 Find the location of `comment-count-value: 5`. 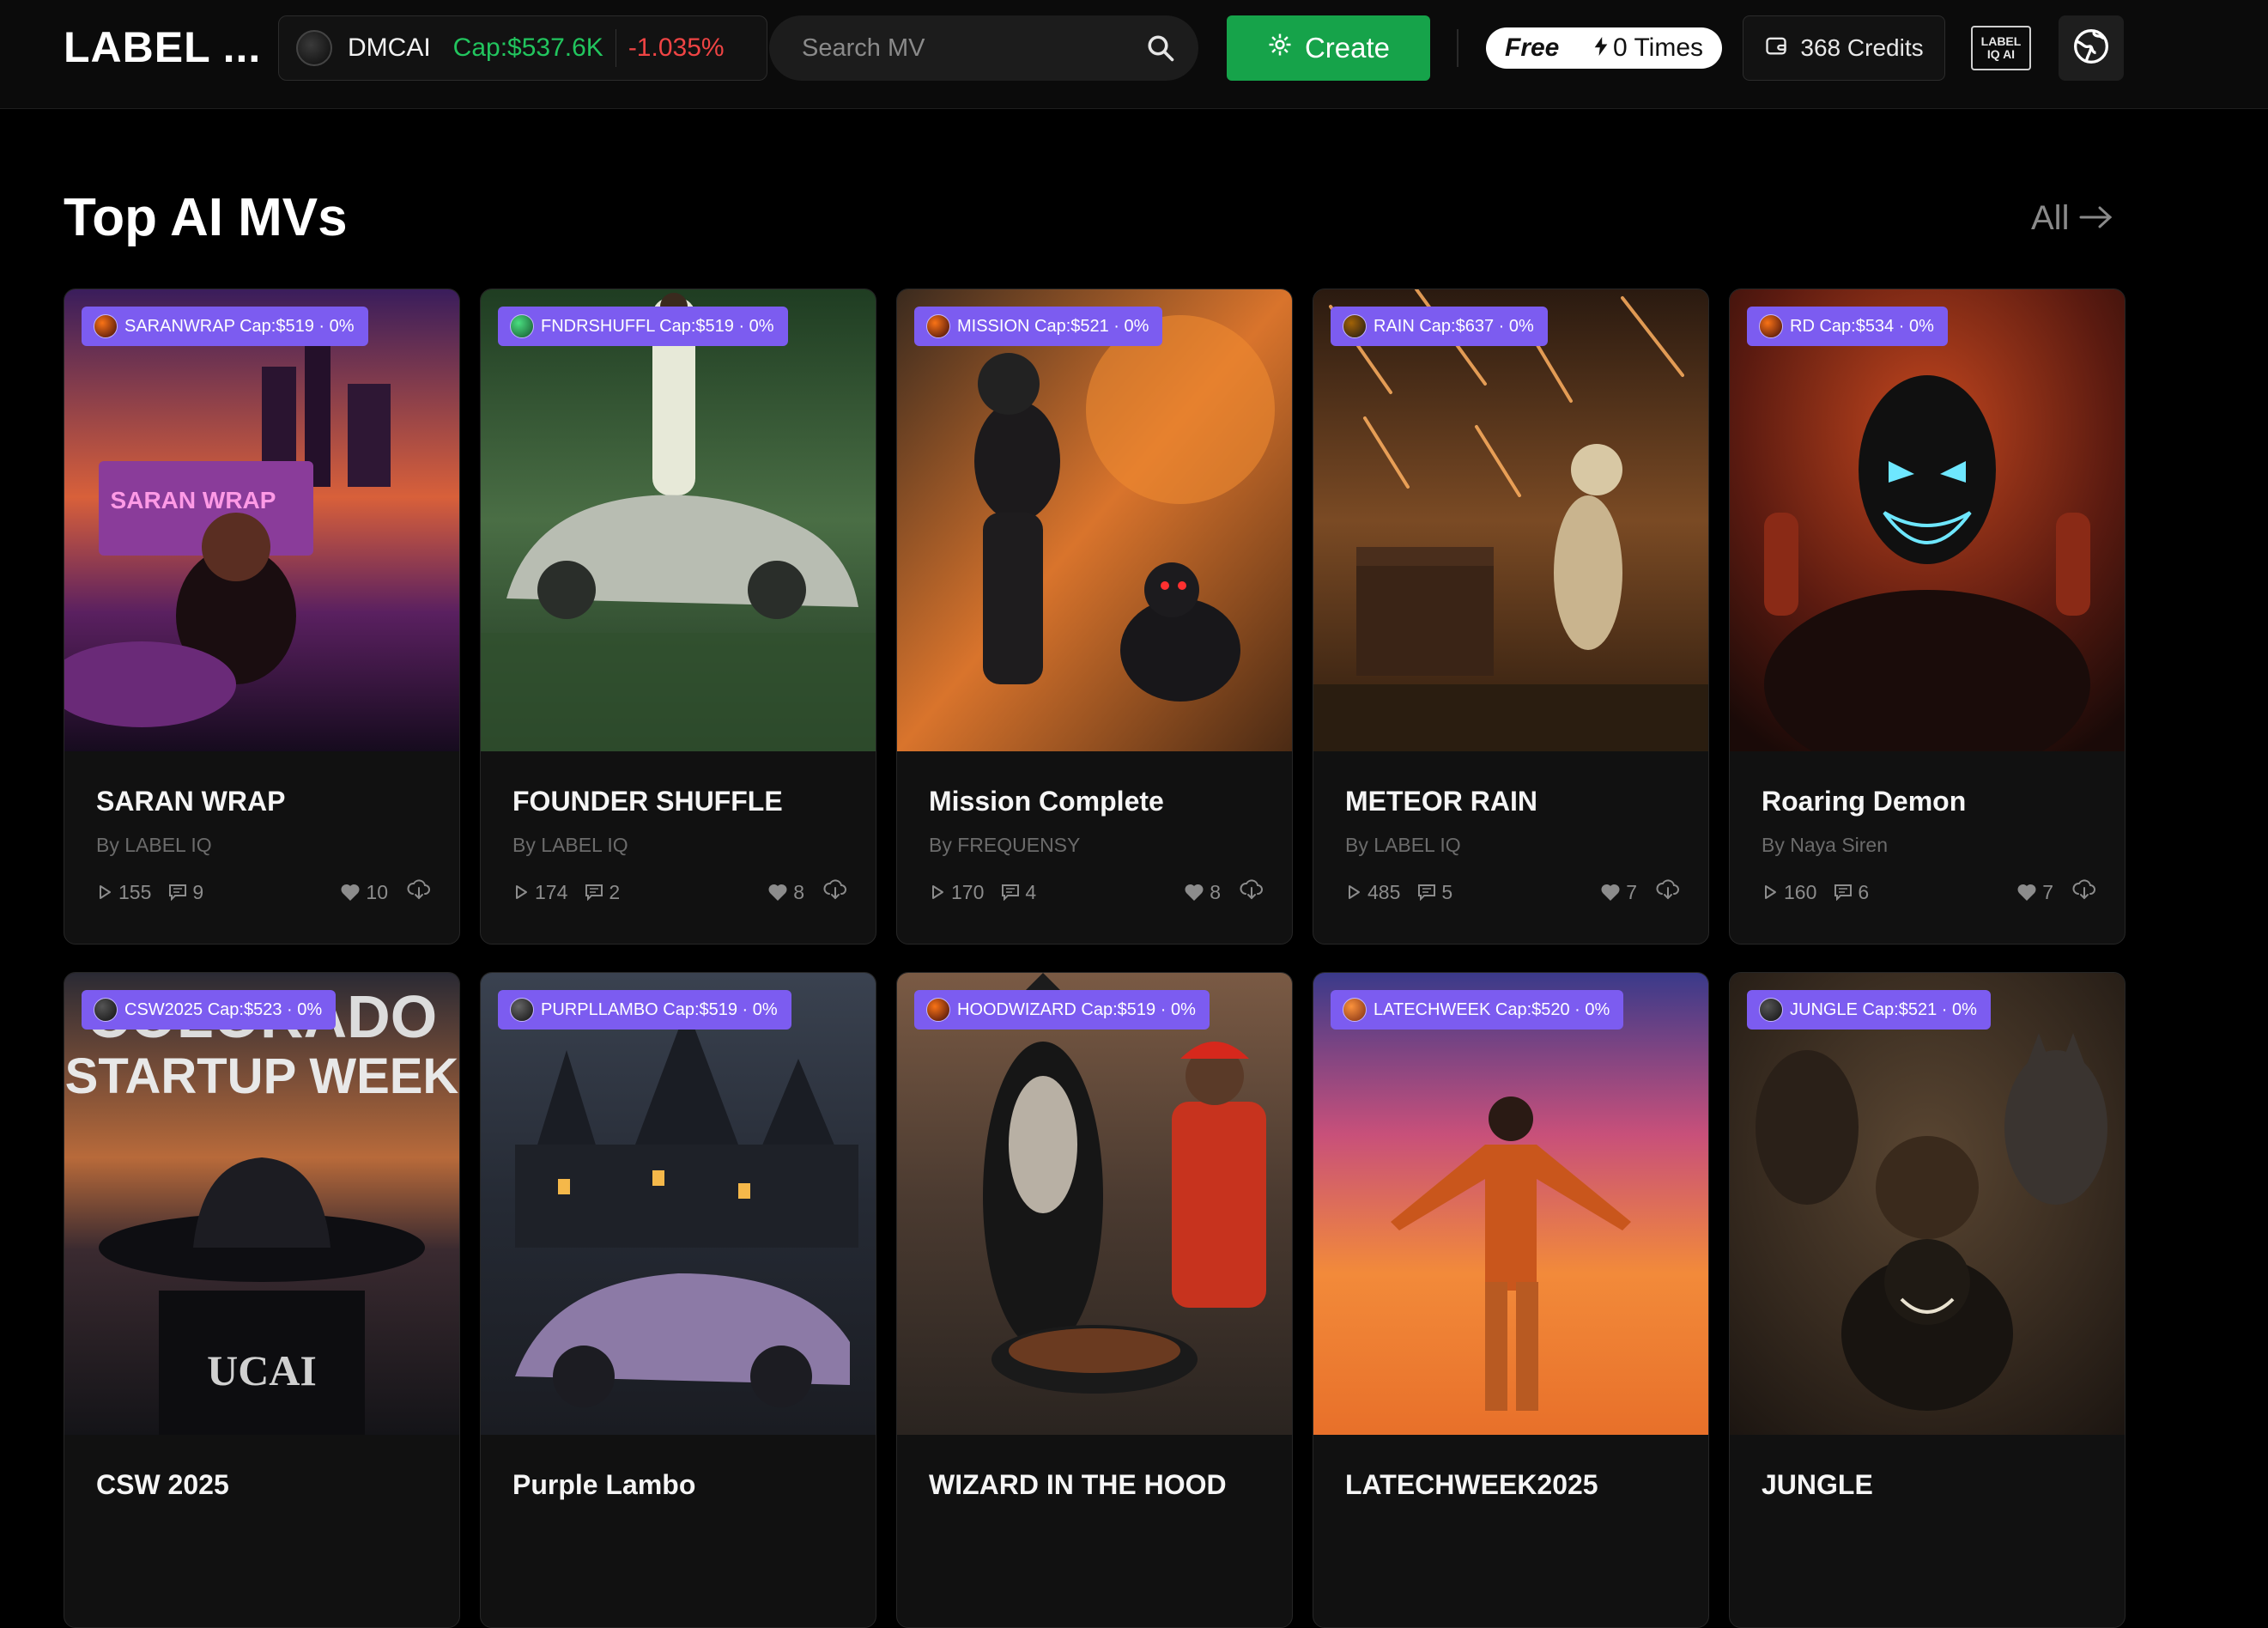

comment-count-value: 5 is located at coordinates (1447, 891).